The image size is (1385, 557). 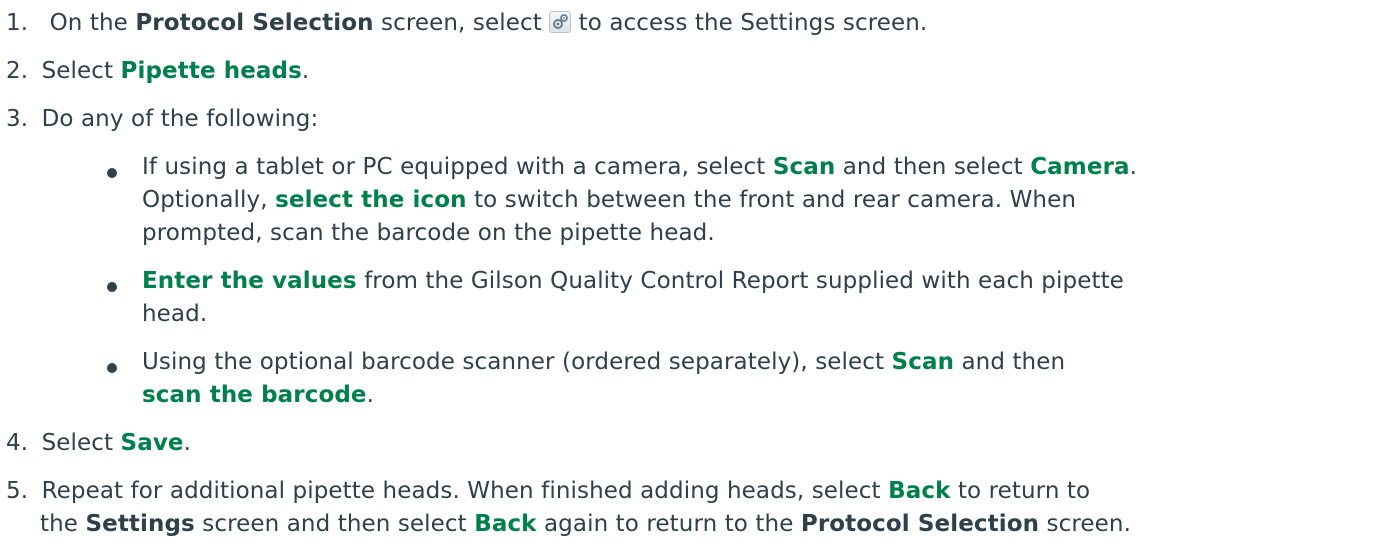 What do you see at coordinates (63, 524) in the screenshot?
I see `step-text: the` at bounding box center [63, 524].